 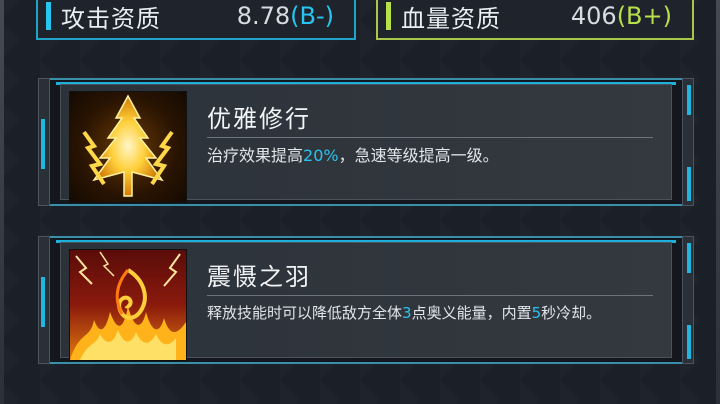 I want to click on hp-aptitude-box: 血量资质 406(B+), so click(x=535, y=20).